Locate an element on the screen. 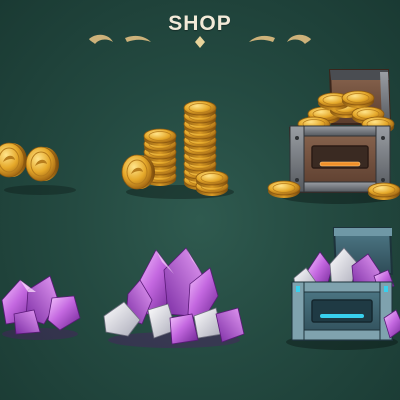  crystal-chest-icon is located at coordinates (343, 288).